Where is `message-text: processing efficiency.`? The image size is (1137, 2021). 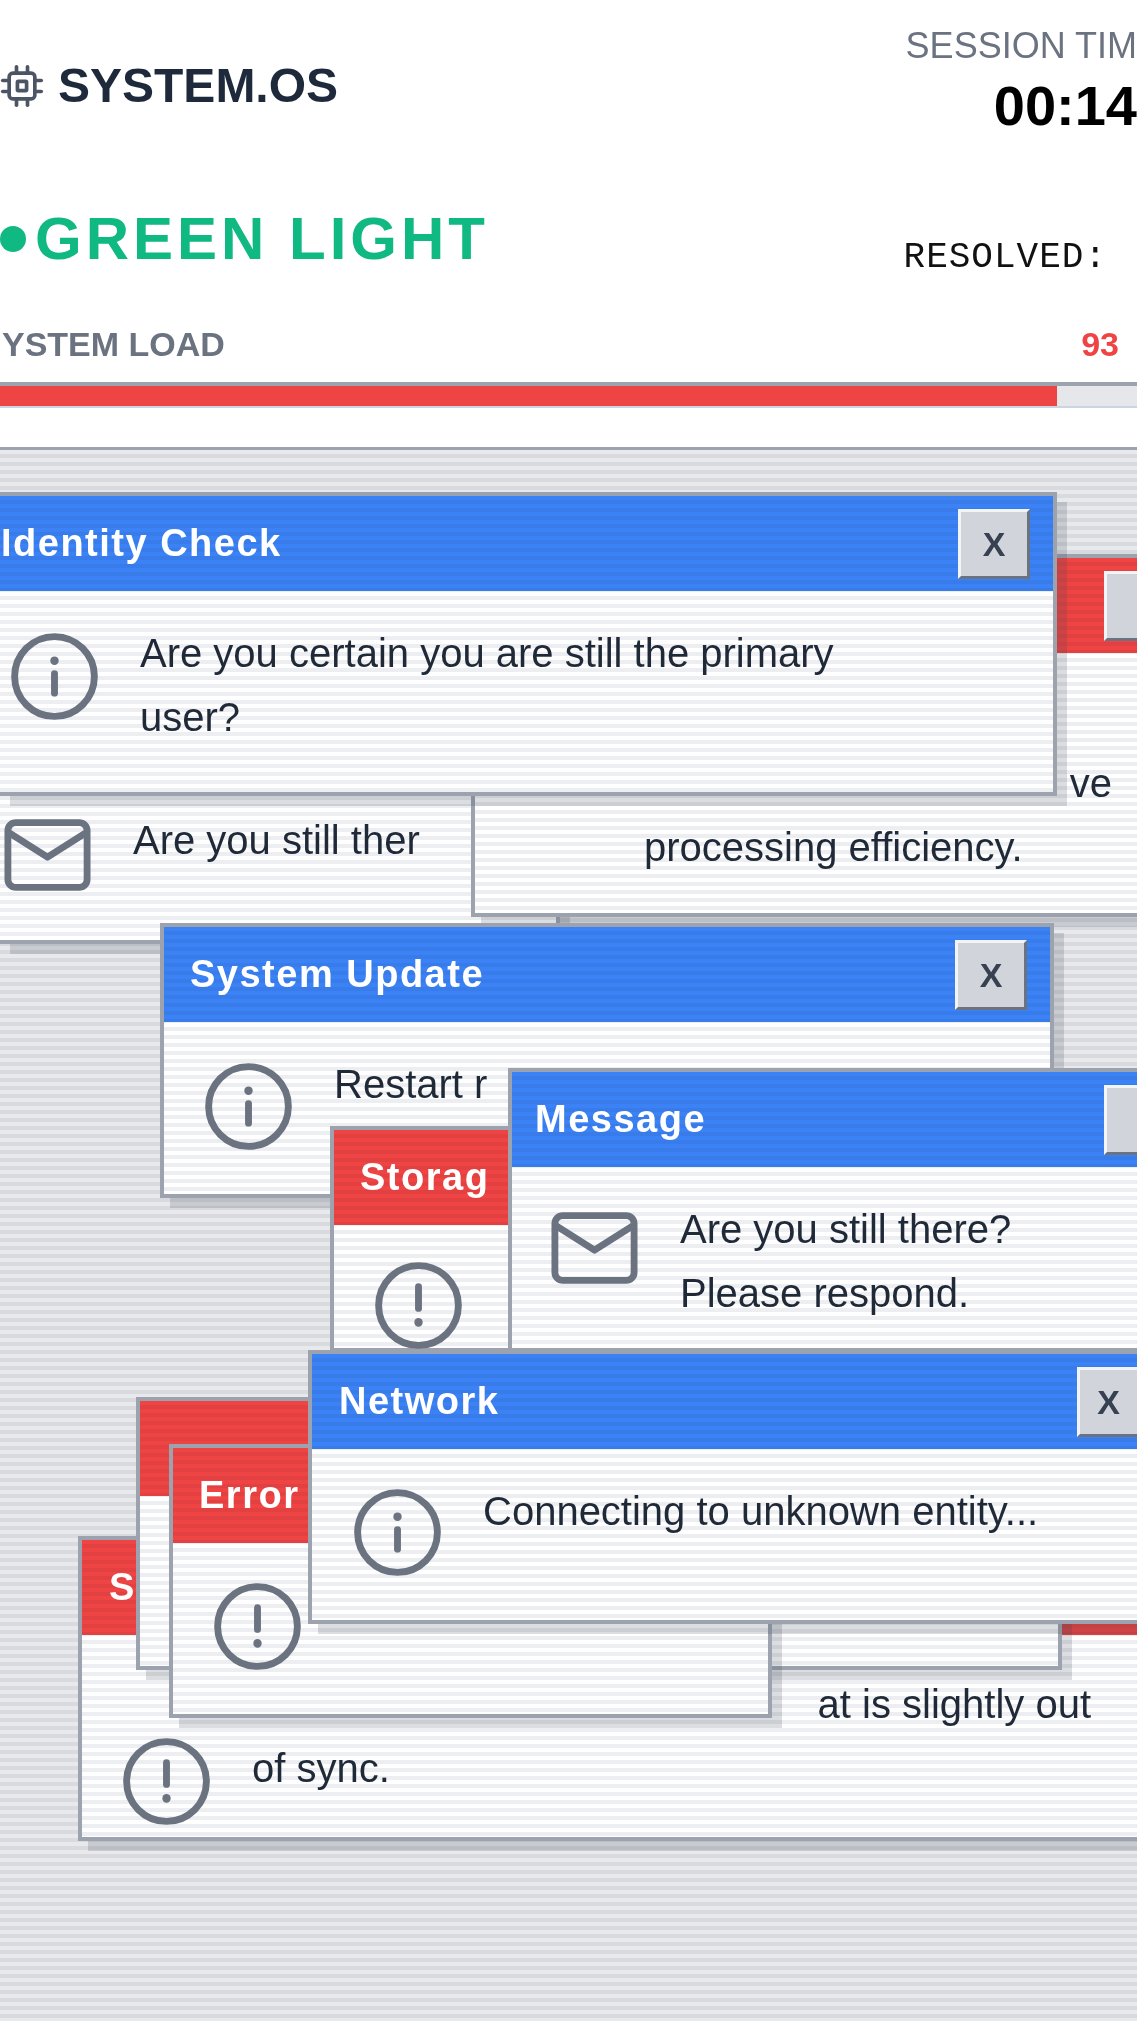 message-text: processing efficiency. is located at coordinates (833, 847).